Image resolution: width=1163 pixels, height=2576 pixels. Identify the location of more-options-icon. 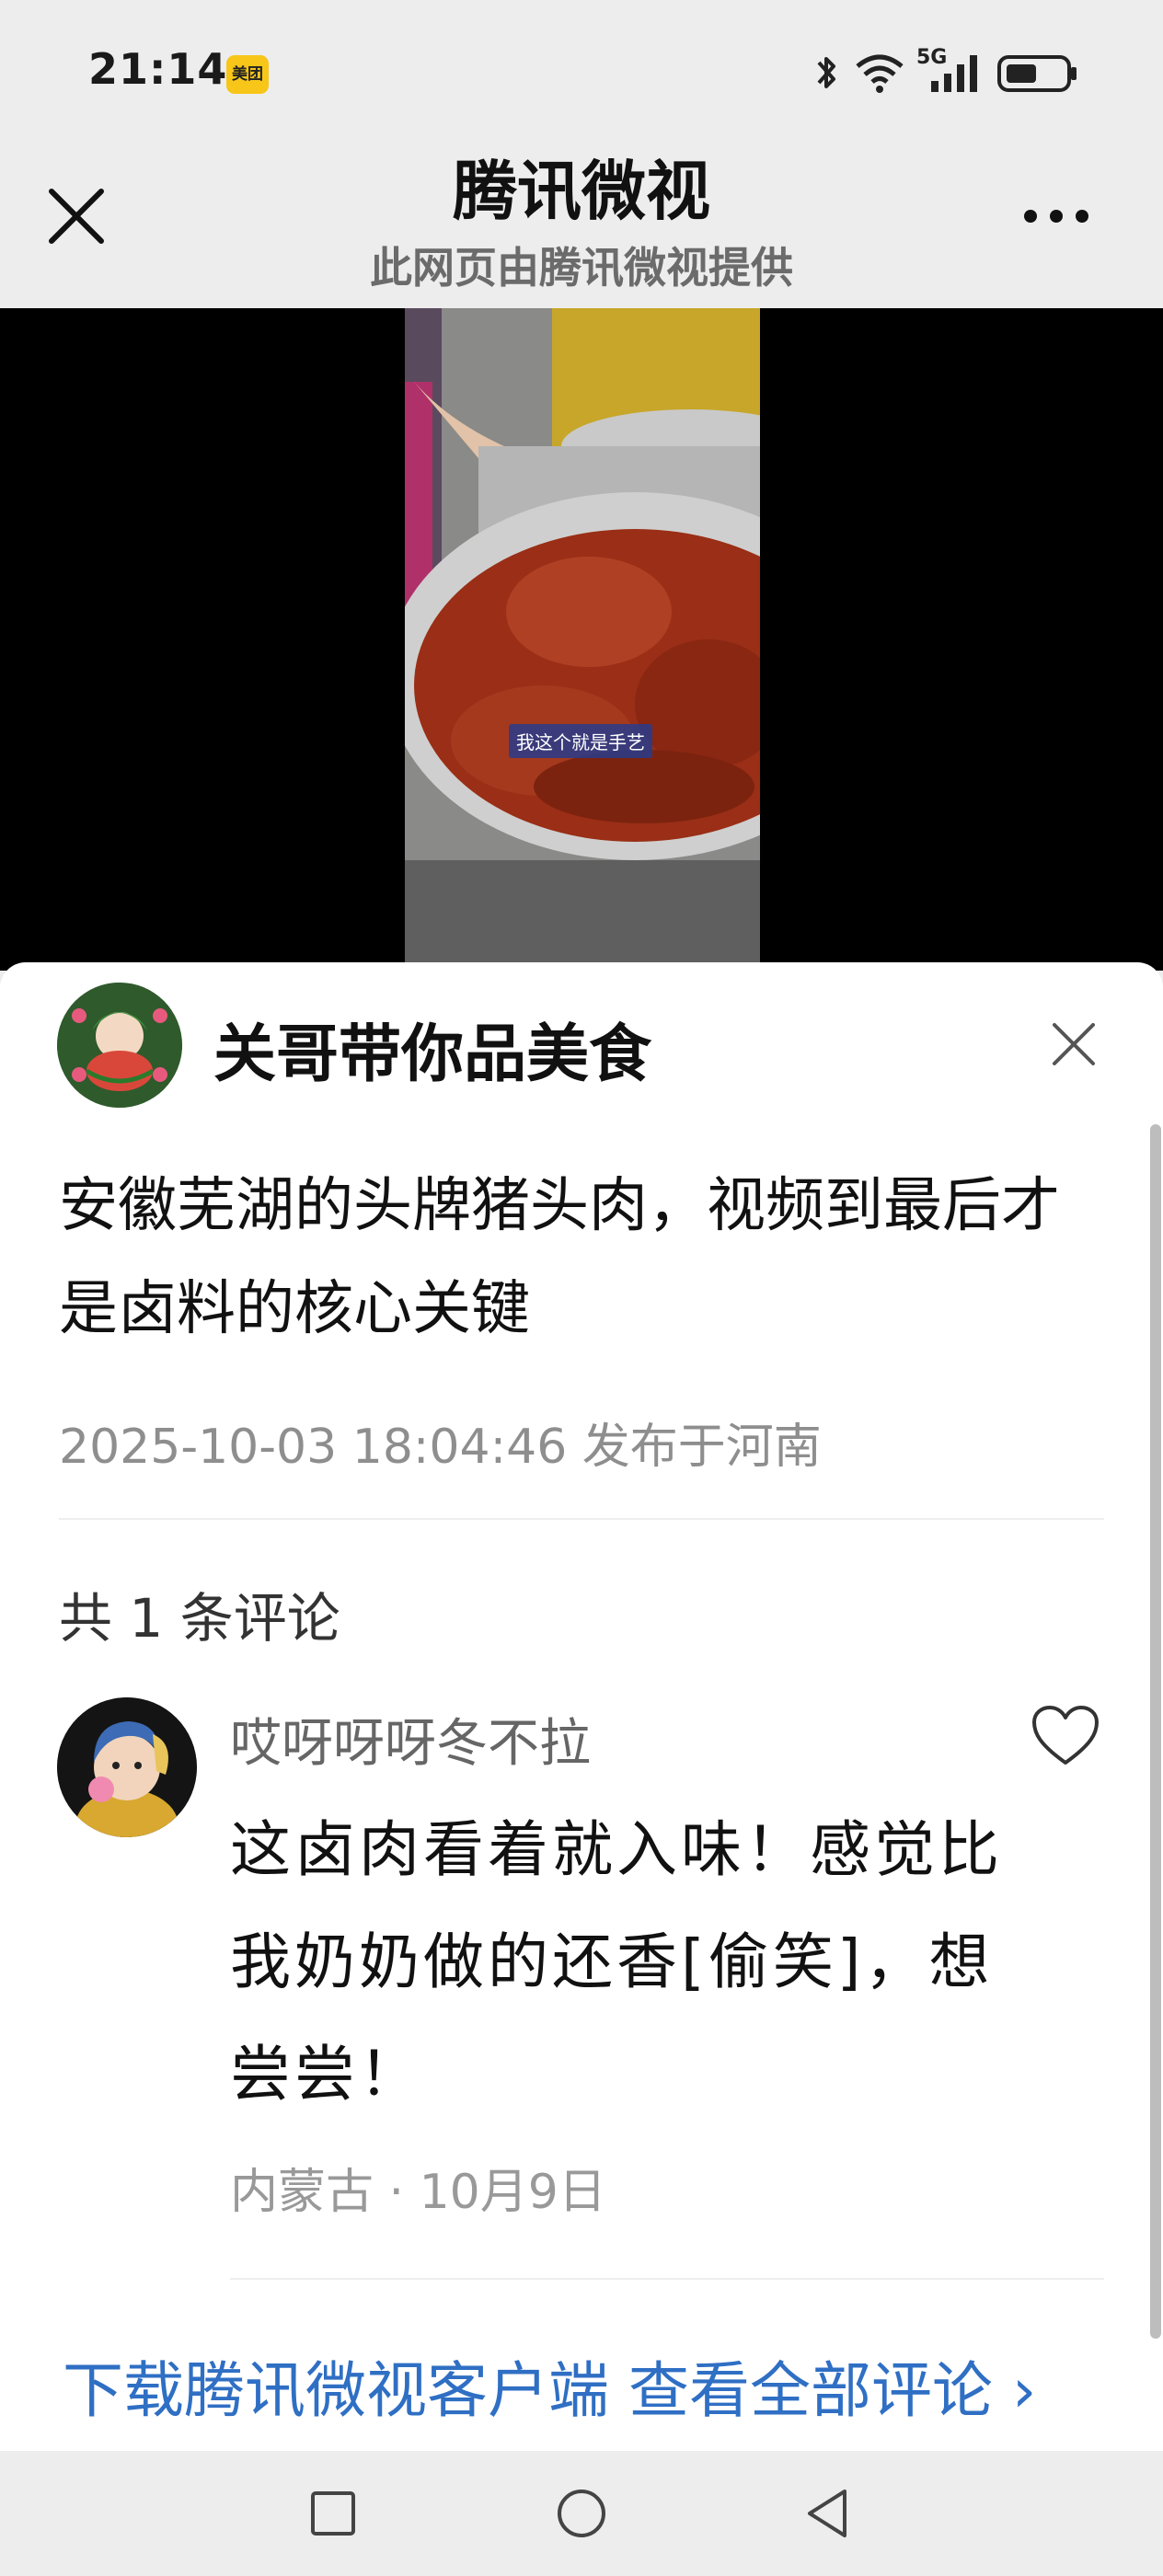
(1056, 216).